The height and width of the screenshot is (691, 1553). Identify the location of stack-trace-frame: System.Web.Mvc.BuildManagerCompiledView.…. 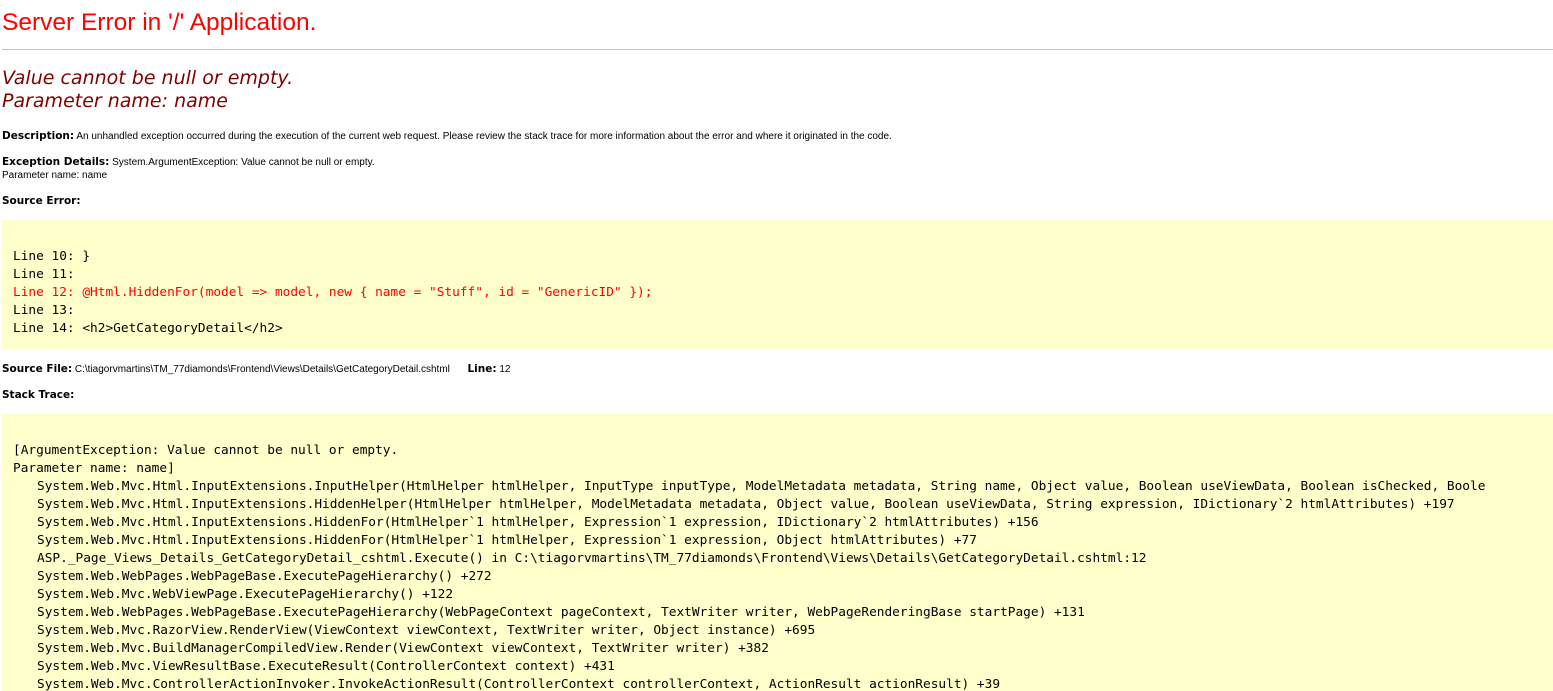
(403, 648).